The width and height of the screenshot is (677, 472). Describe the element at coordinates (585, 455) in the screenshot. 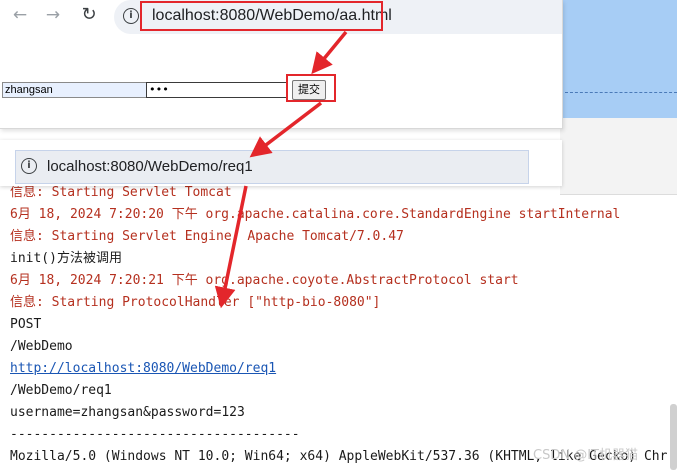

I see `watermark: CSDN @IT机器猫` at that location.